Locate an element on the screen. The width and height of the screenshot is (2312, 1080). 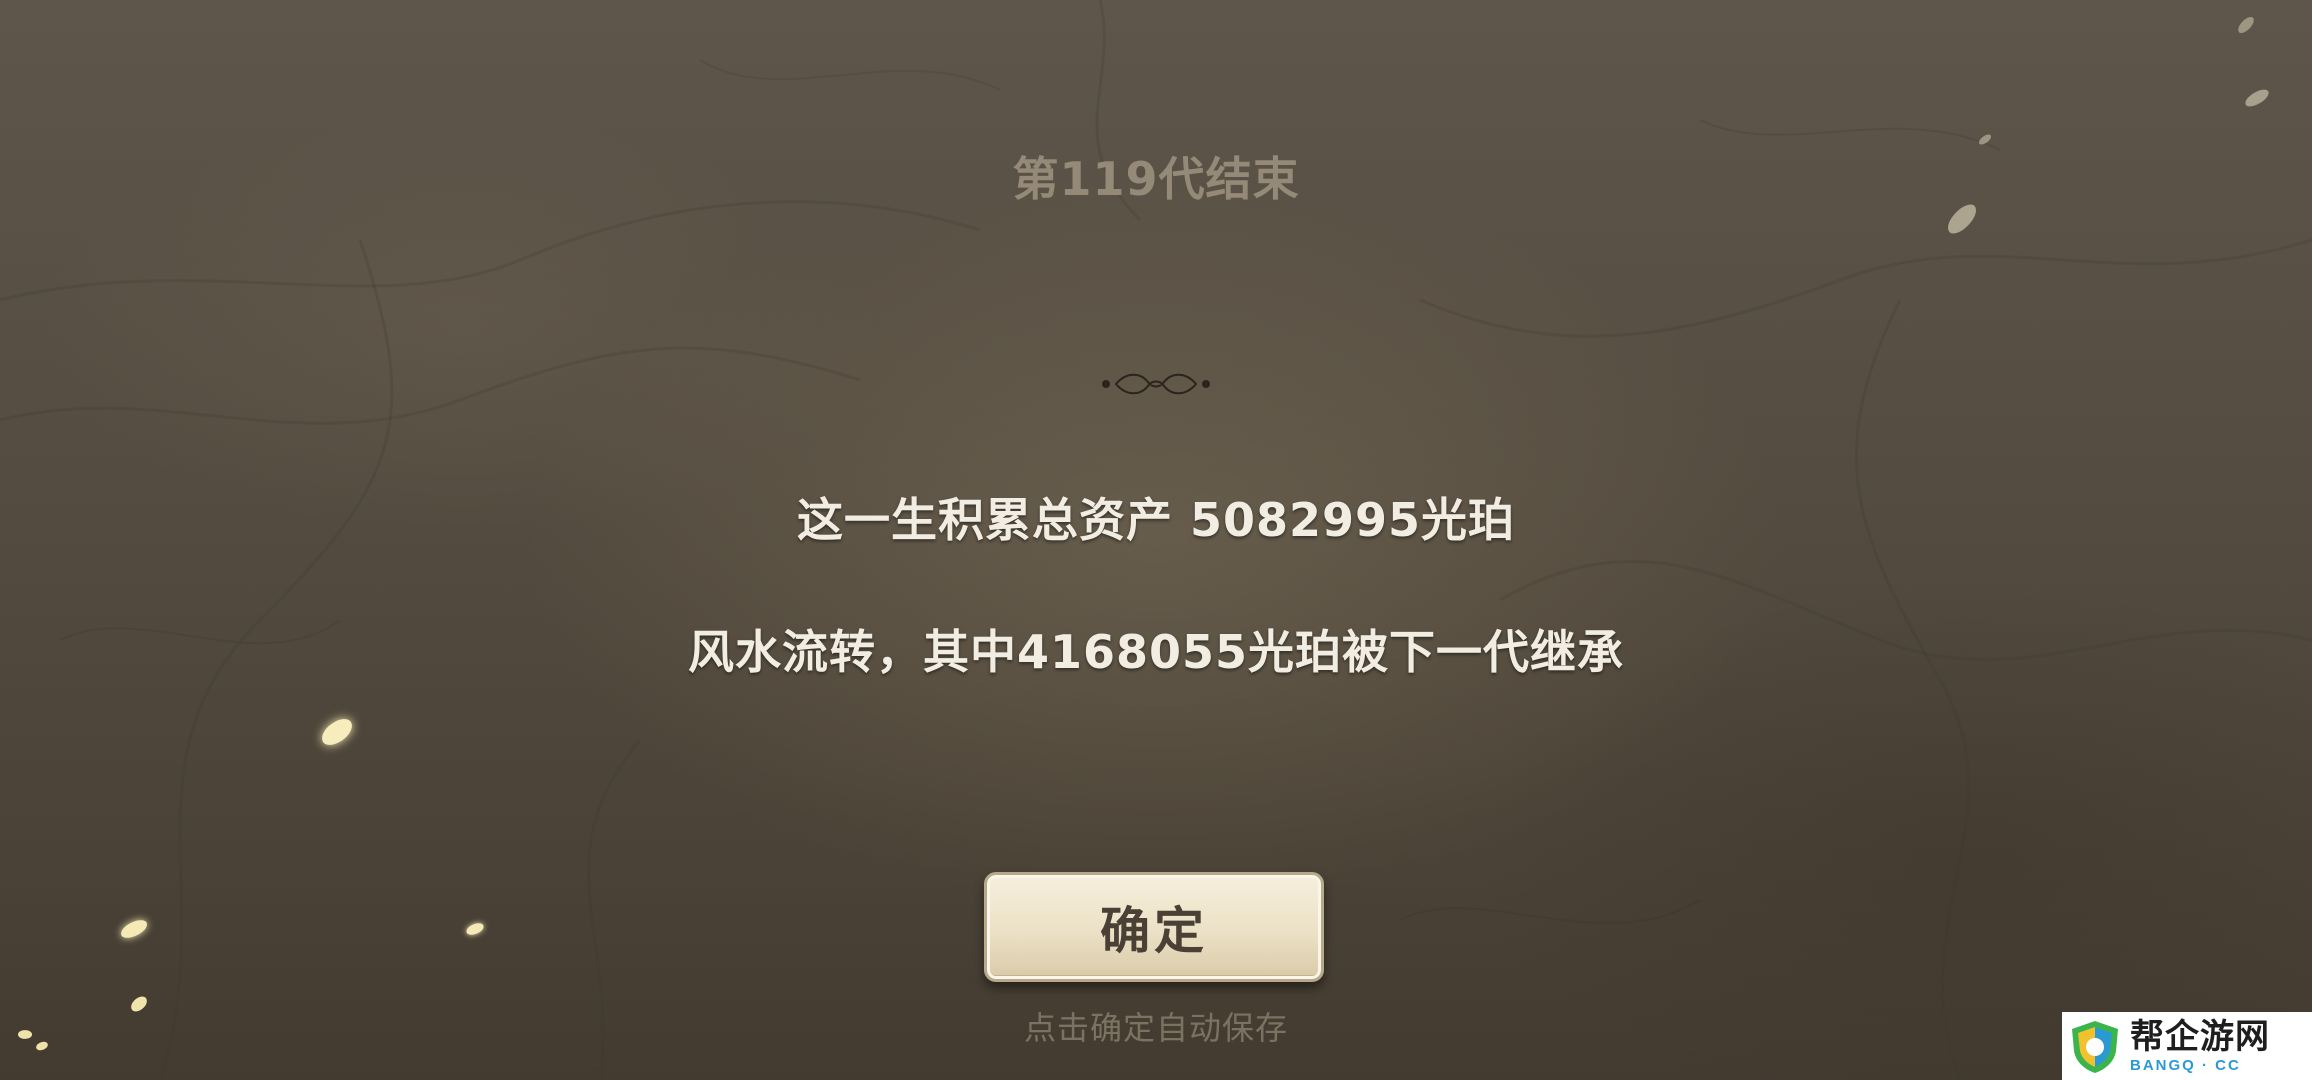
autosave-hint: 点击确定自动保存 is located at coordinates (1155, 1028).